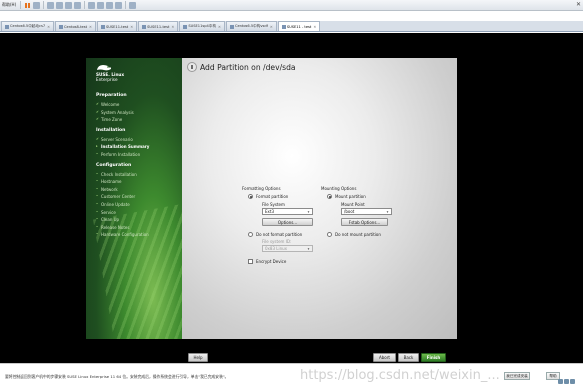 The image size is (583, 392). I want to click on mount-point-label: Mount Point, so click(353, 204).